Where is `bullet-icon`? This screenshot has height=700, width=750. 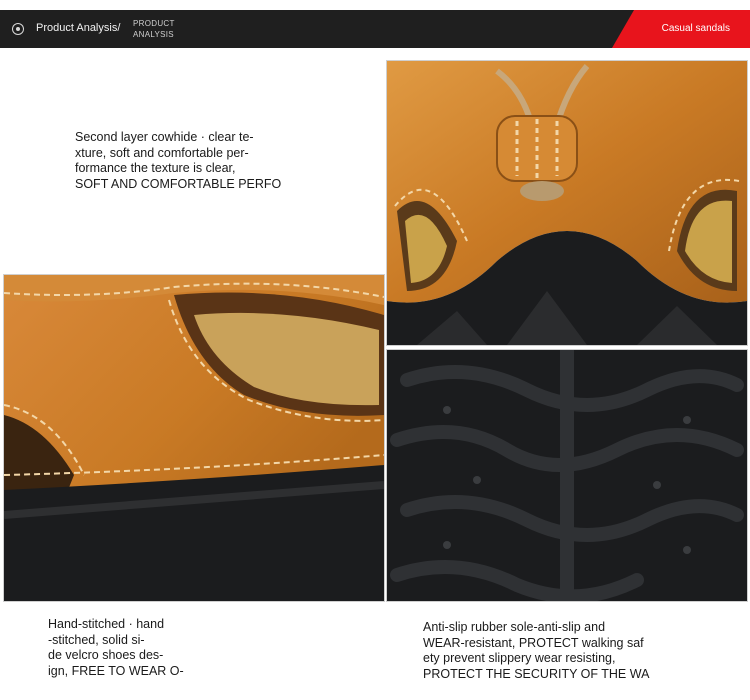
bullet-icon is located at coordinates (18, 29).